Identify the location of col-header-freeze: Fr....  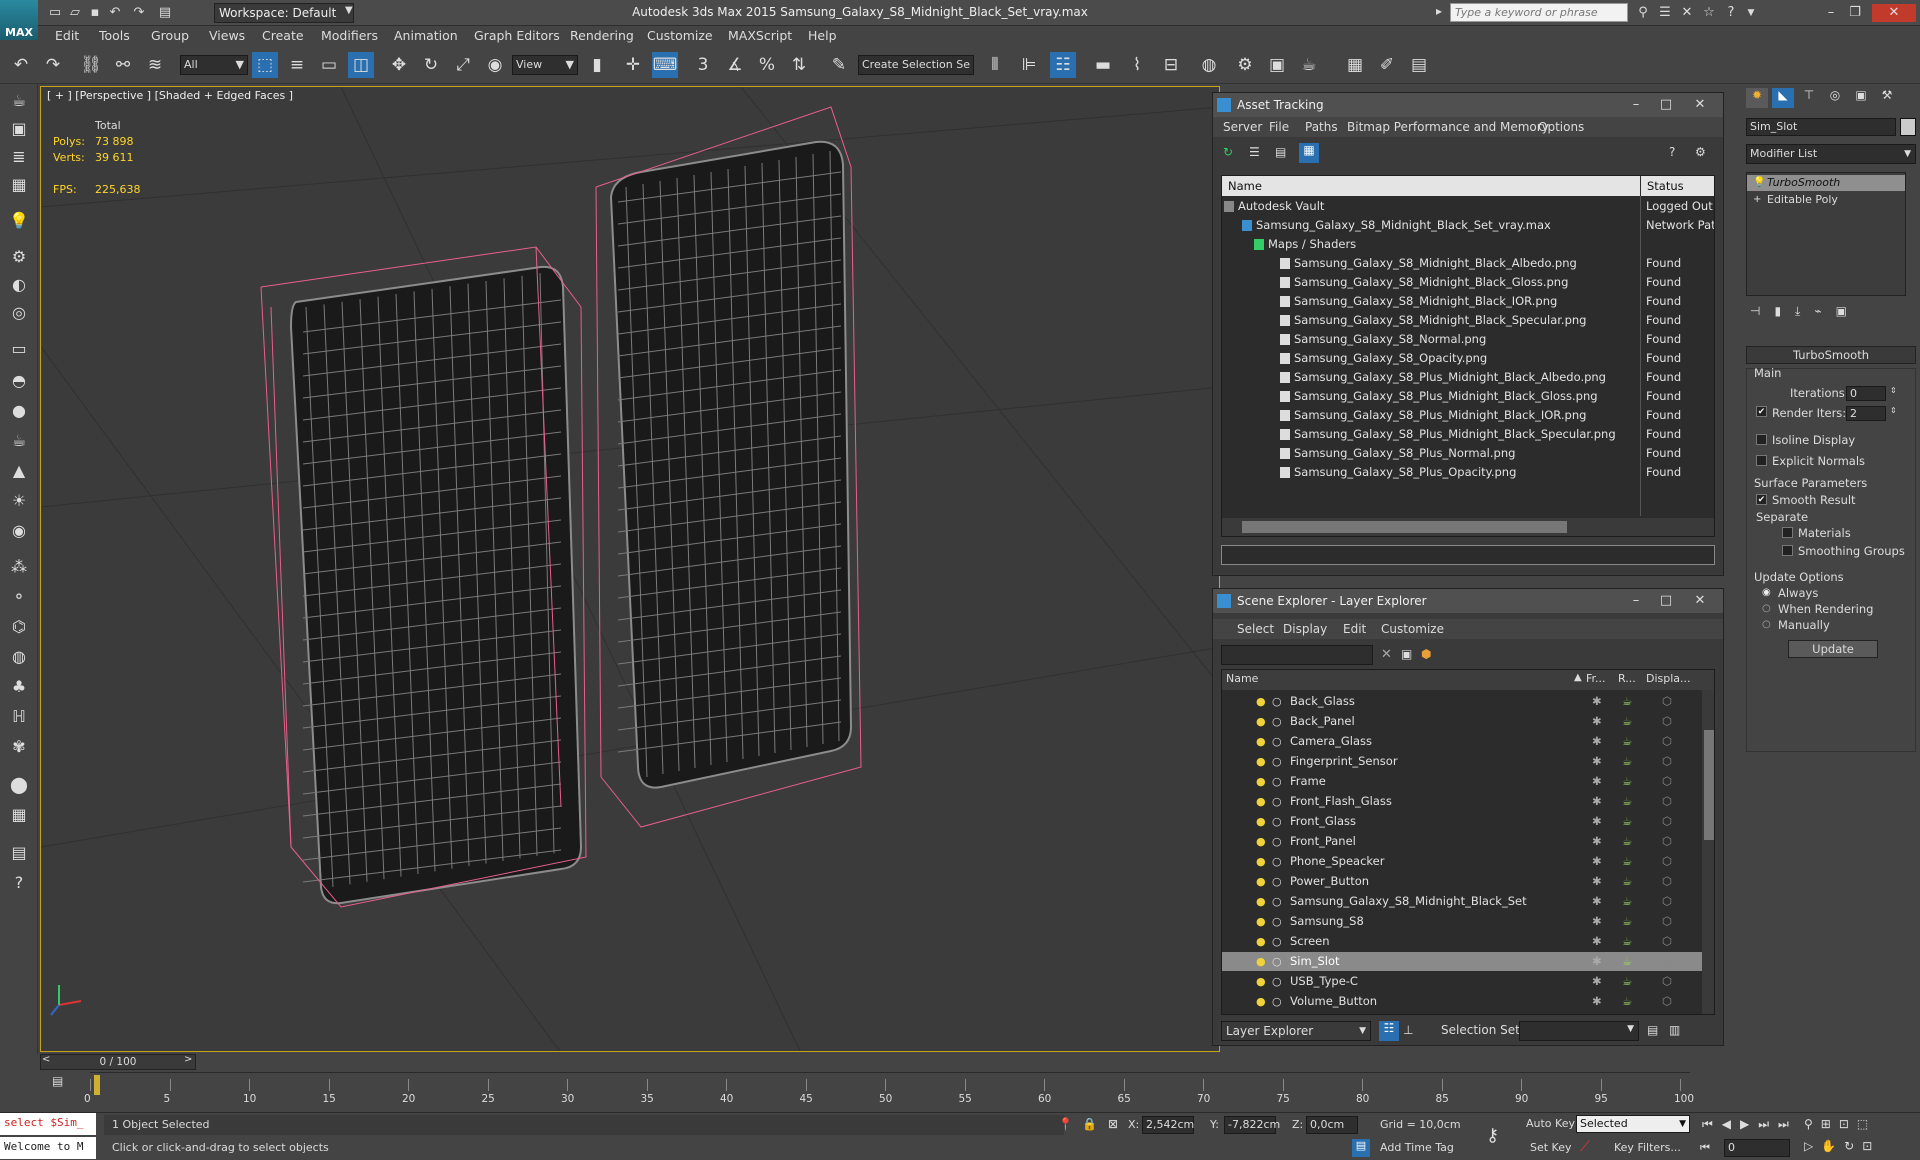
(1596, 678).